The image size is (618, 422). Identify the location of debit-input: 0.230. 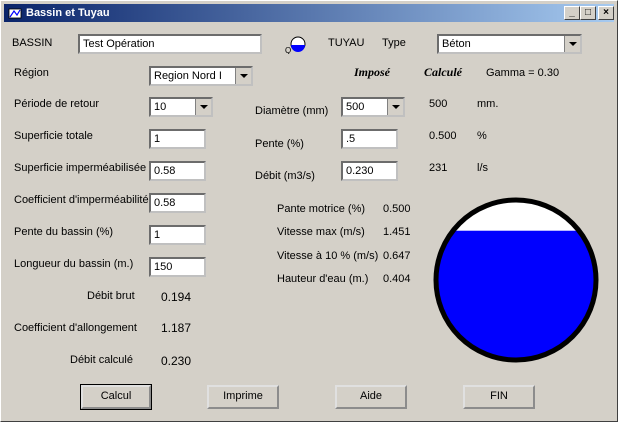
(369, 171).